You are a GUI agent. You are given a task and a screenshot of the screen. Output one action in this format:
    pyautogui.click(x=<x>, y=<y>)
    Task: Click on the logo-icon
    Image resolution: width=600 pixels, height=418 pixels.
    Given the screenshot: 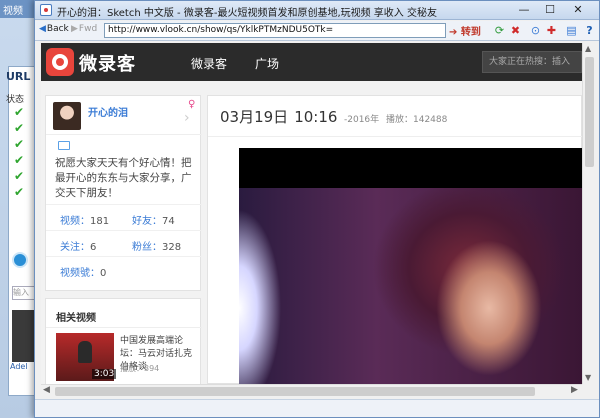 What is the action you would take?
    pyautogui.click(x=60, y=62)
    